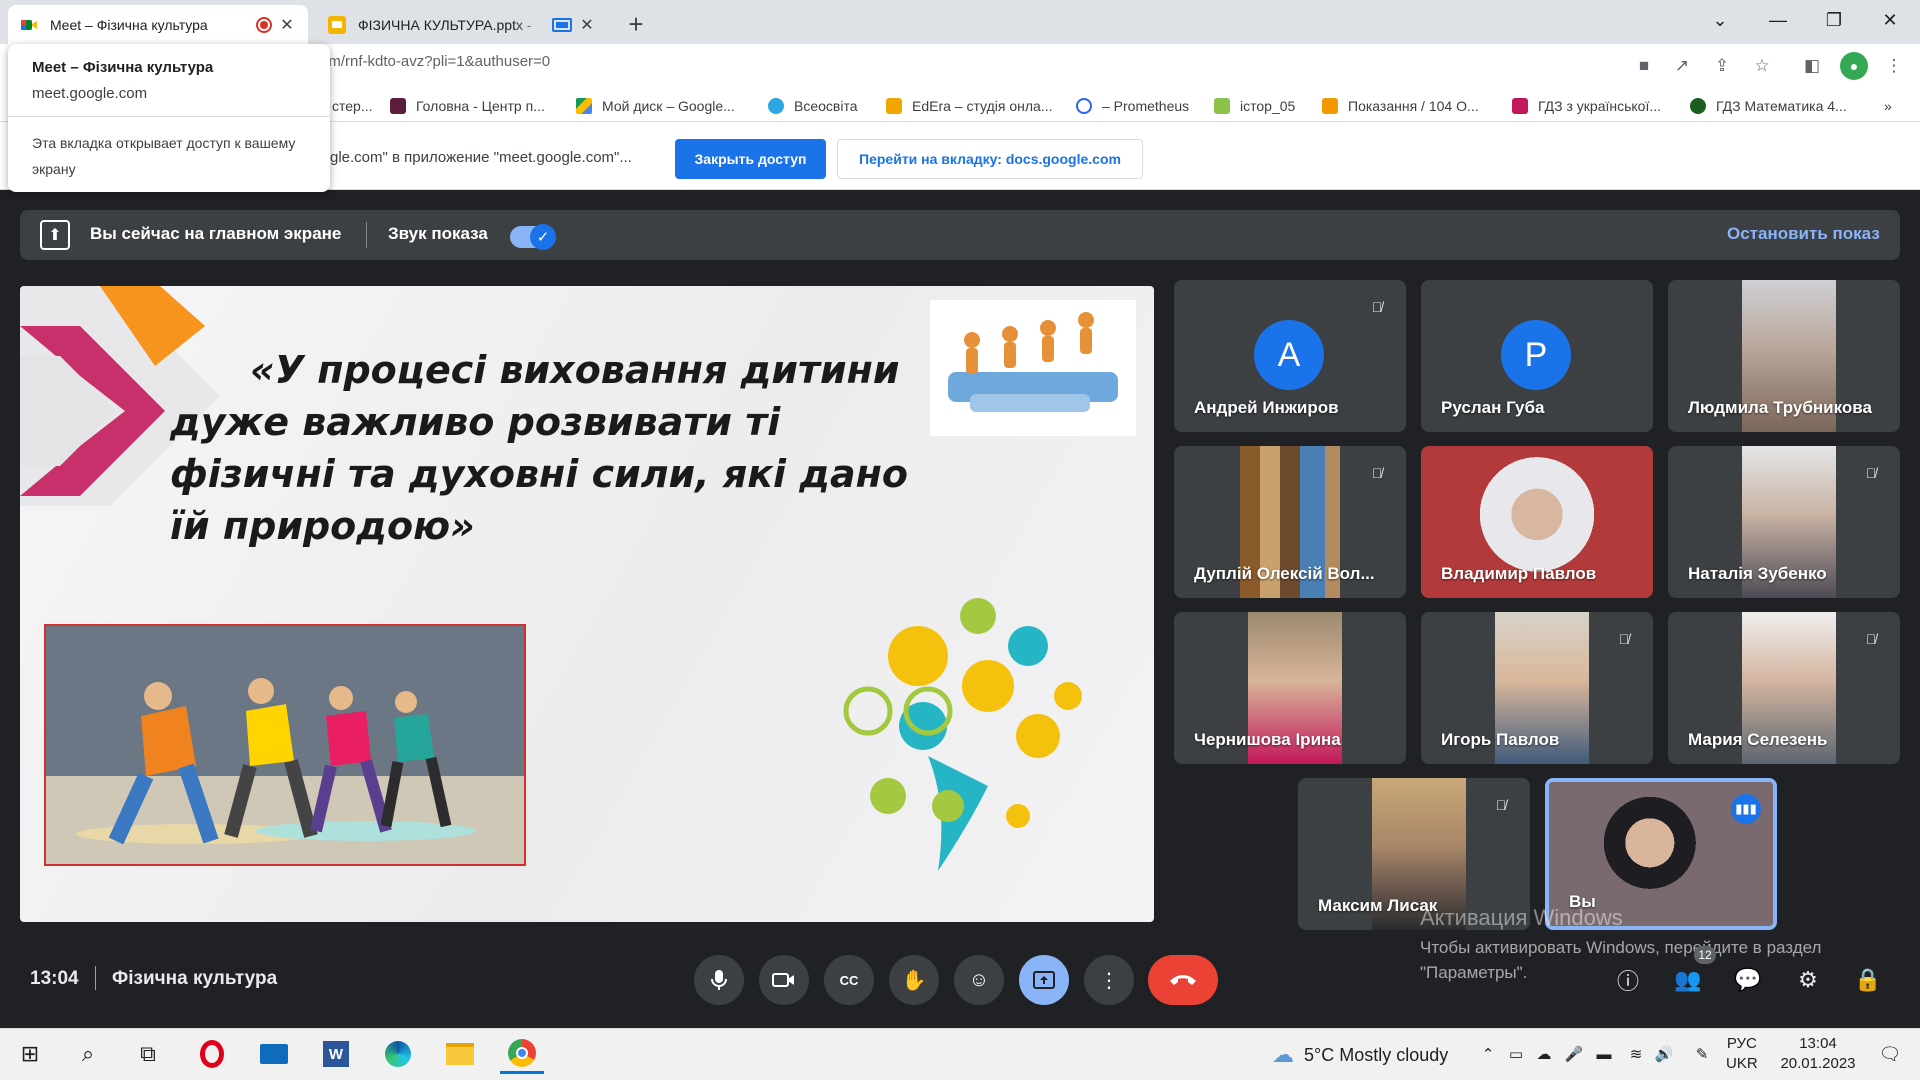  What do you see at coordinates (1664, 1054) in the screenshot?
I see `volume-icon: 🔊` at bounding box center [1664, 1054].